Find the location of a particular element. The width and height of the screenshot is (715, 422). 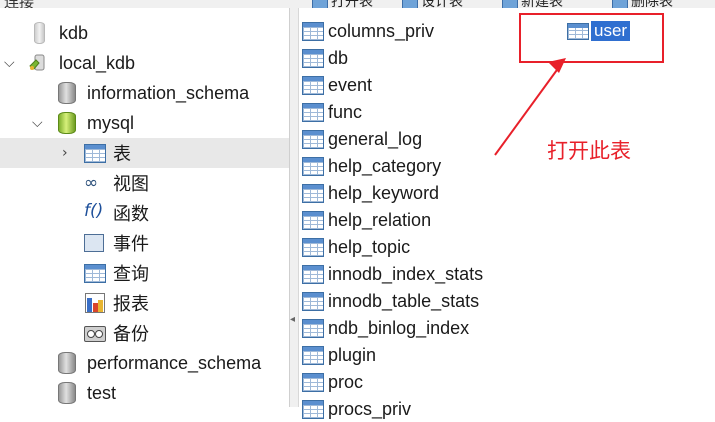

annotation-text: 打开此表 is located at coordinates (589, 151).